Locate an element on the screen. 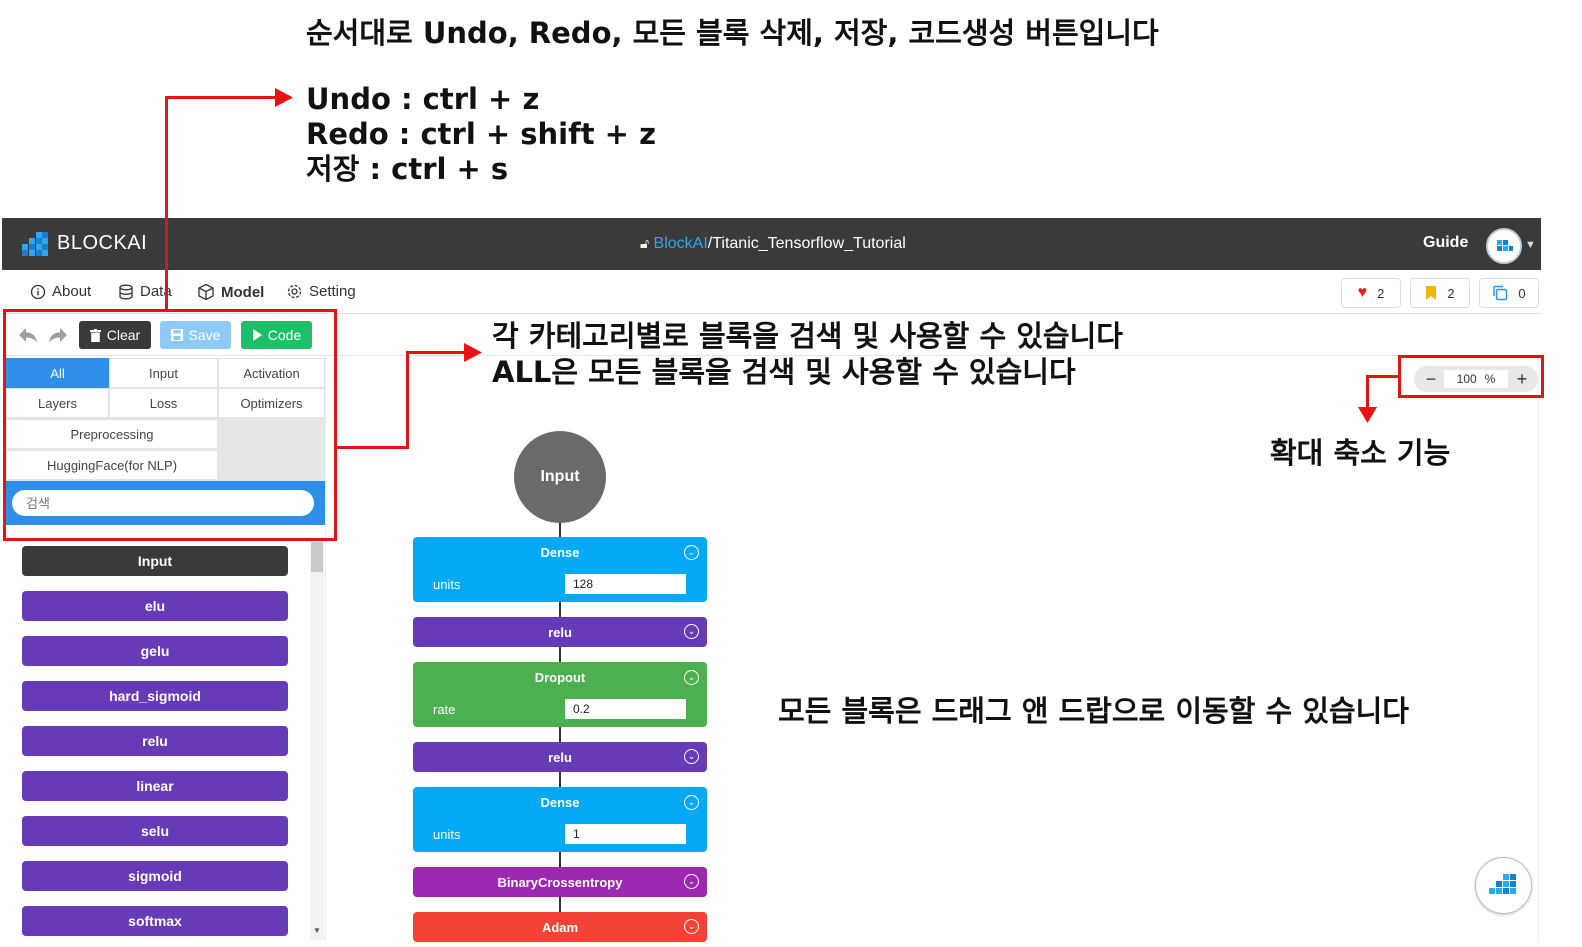 The width and height of the screenshot is (1582, 947). chat-helper-button is located at coordinates (1503, 885).